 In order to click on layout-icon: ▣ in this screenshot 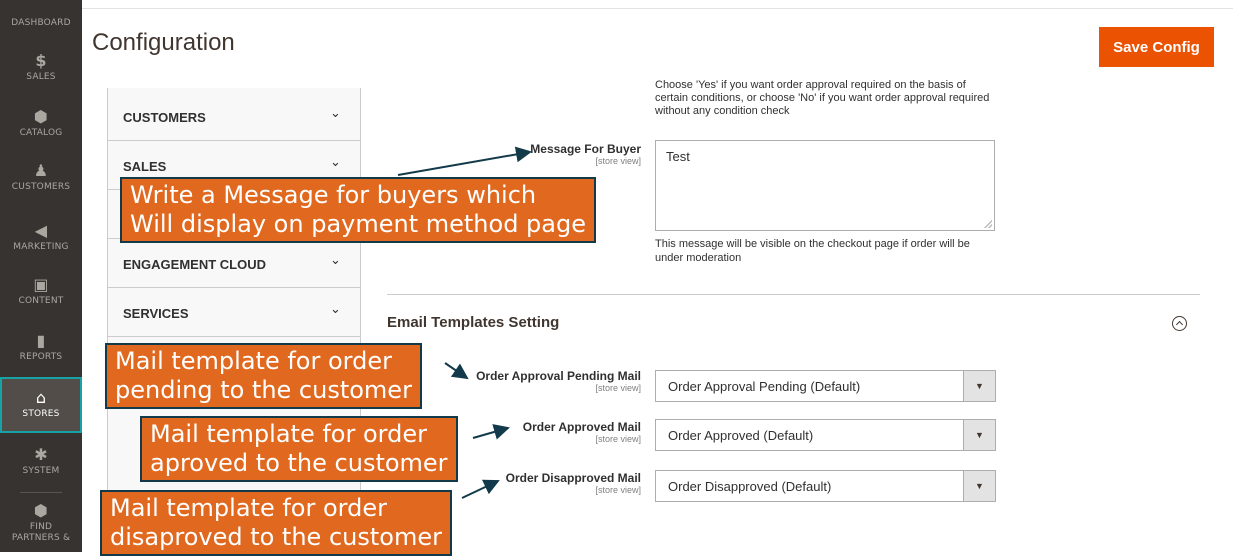, I will do `click(41, 284)`.